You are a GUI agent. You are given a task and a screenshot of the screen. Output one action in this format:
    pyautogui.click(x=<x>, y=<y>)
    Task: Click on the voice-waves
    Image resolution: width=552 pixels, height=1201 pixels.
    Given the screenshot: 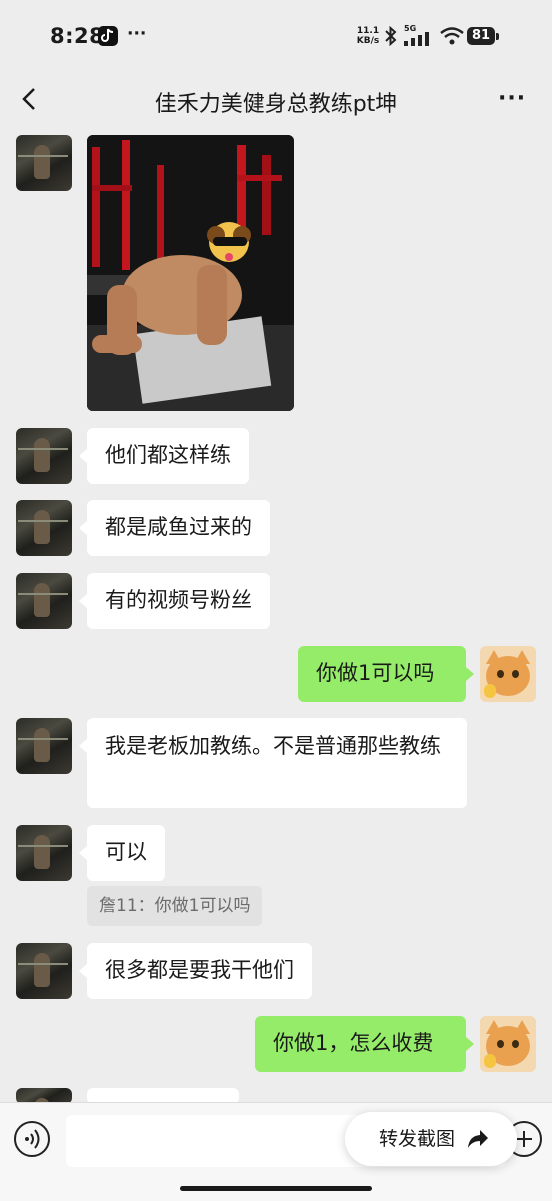 What is the action you would take?
    pyautogui.click(x=32, y=1139)
    